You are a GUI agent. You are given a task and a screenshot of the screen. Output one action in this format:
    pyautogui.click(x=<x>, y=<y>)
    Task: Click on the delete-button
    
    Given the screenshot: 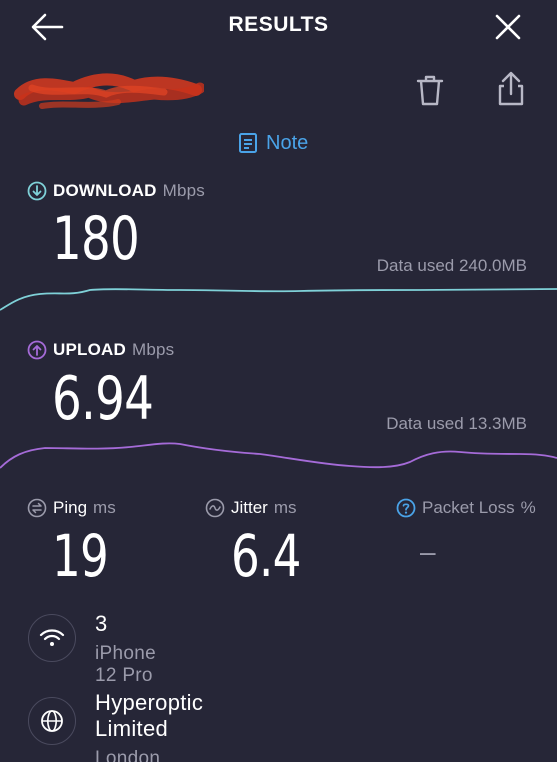 What is the action you would take?
    pyautogui.click(x=430, y=90)
    